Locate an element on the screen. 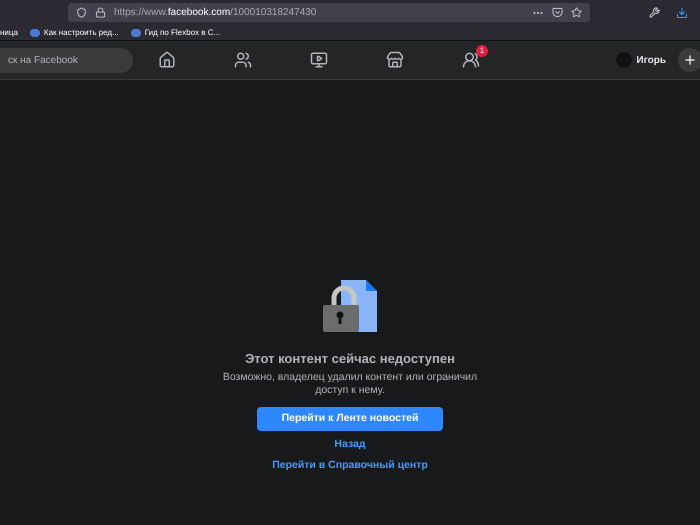  profile-name: Игорь is located at coordinates (651, 60).